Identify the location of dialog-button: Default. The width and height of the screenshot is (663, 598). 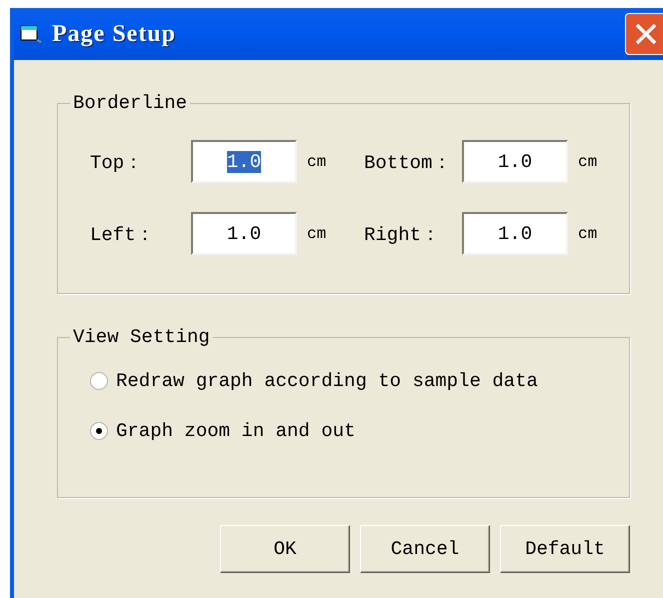
(565, 549).